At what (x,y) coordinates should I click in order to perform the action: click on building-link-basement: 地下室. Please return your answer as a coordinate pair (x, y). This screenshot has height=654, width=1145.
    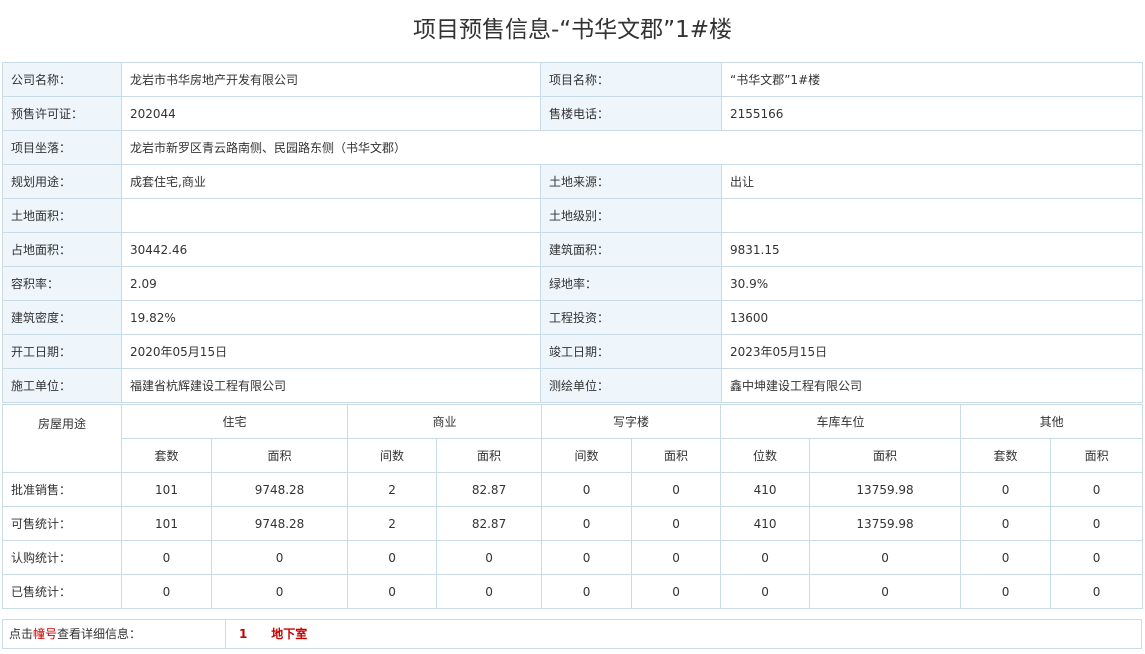
    Looking at the image, I should click on (289, 634).